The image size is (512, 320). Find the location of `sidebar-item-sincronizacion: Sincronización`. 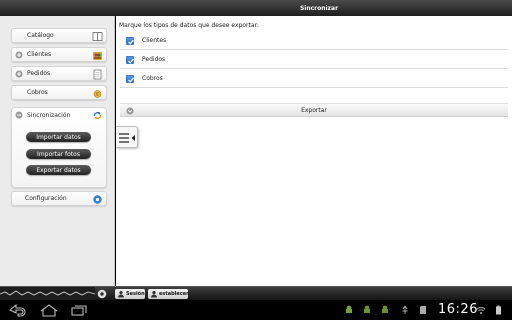

sidebar-item-sincronizacion: Sincronización is located at coordinates (59, 115).